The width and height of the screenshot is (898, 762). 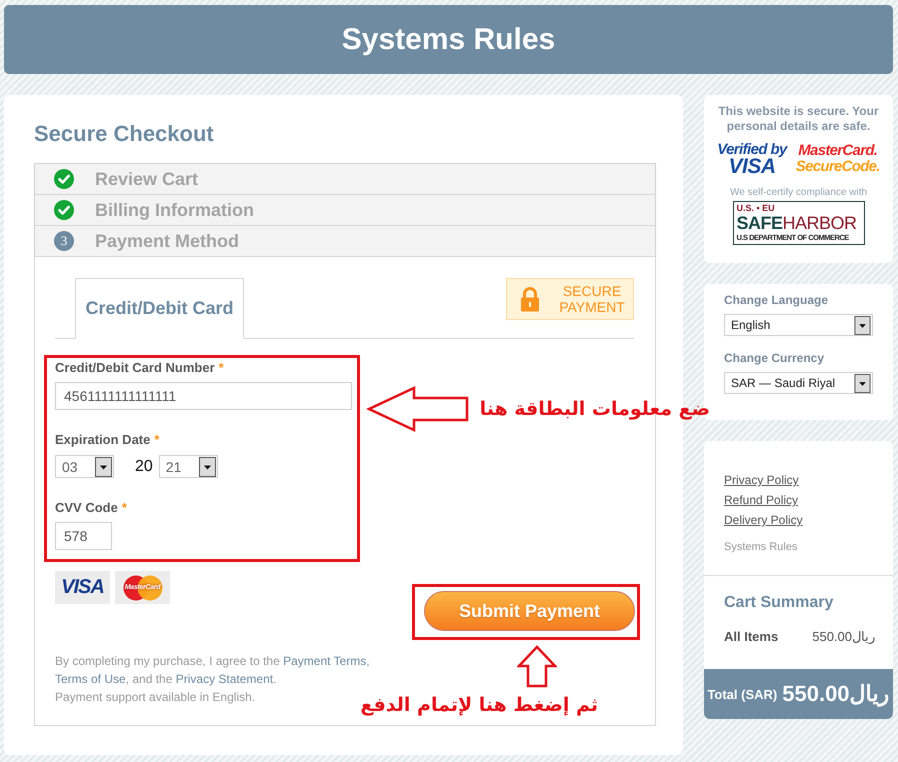 I want to click on policy-link: Privacy Policy, so click(x=761, y=480).